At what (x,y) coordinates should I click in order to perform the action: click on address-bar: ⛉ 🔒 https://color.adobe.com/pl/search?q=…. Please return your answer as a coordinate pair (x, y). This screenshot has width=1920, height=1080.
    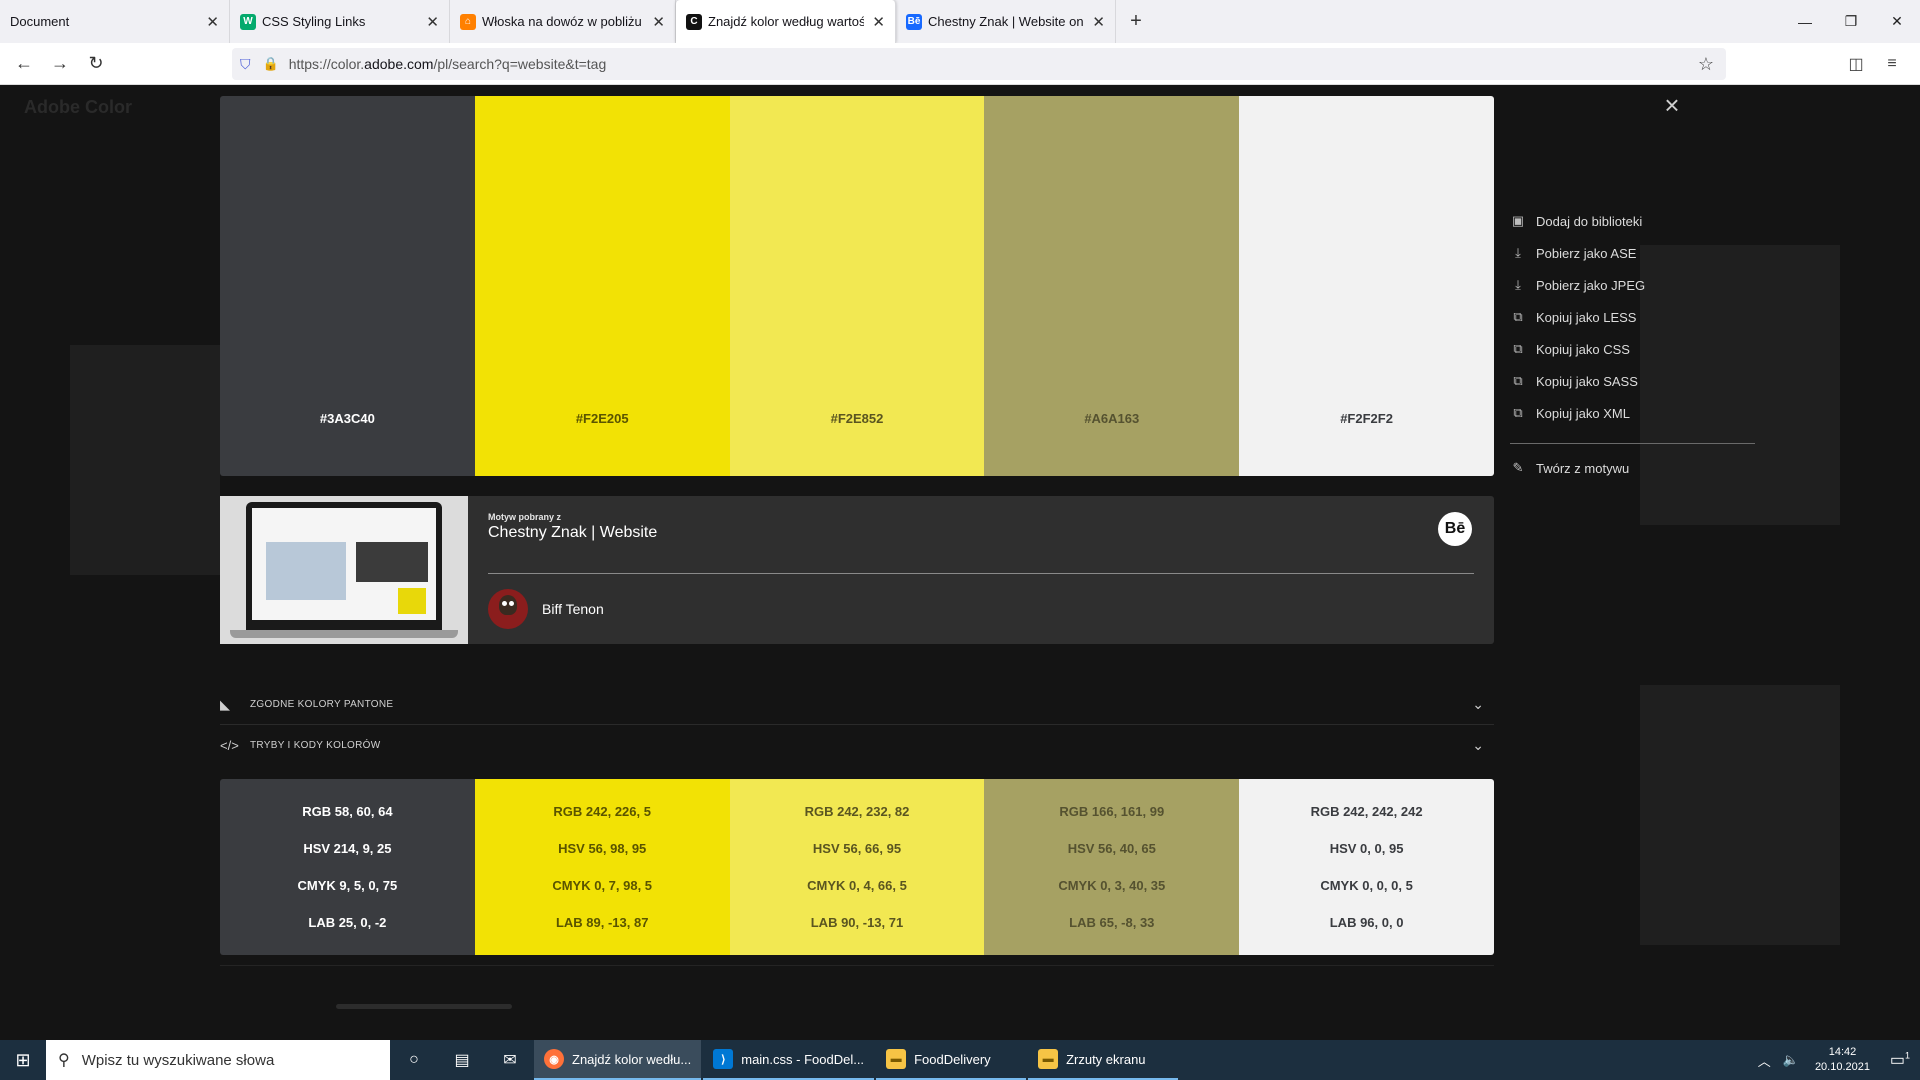
    Looking at the image, I should click on (979, 64).